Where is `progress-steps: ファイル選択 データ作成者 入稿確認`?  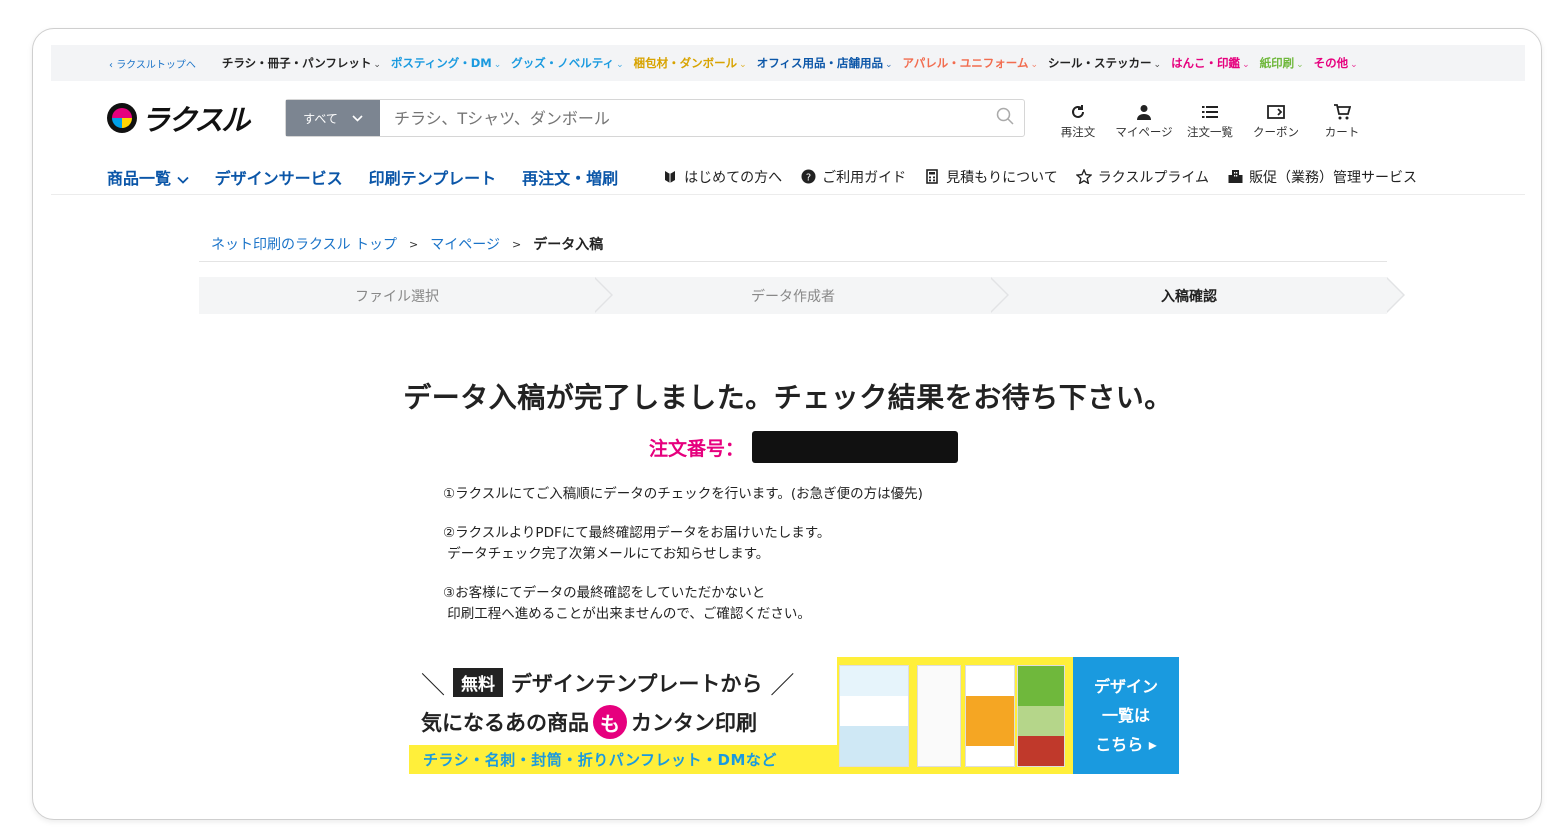
progress-steps: ファイル選択 データ作成者 入稿確認 is located at coordinates (802, 295).